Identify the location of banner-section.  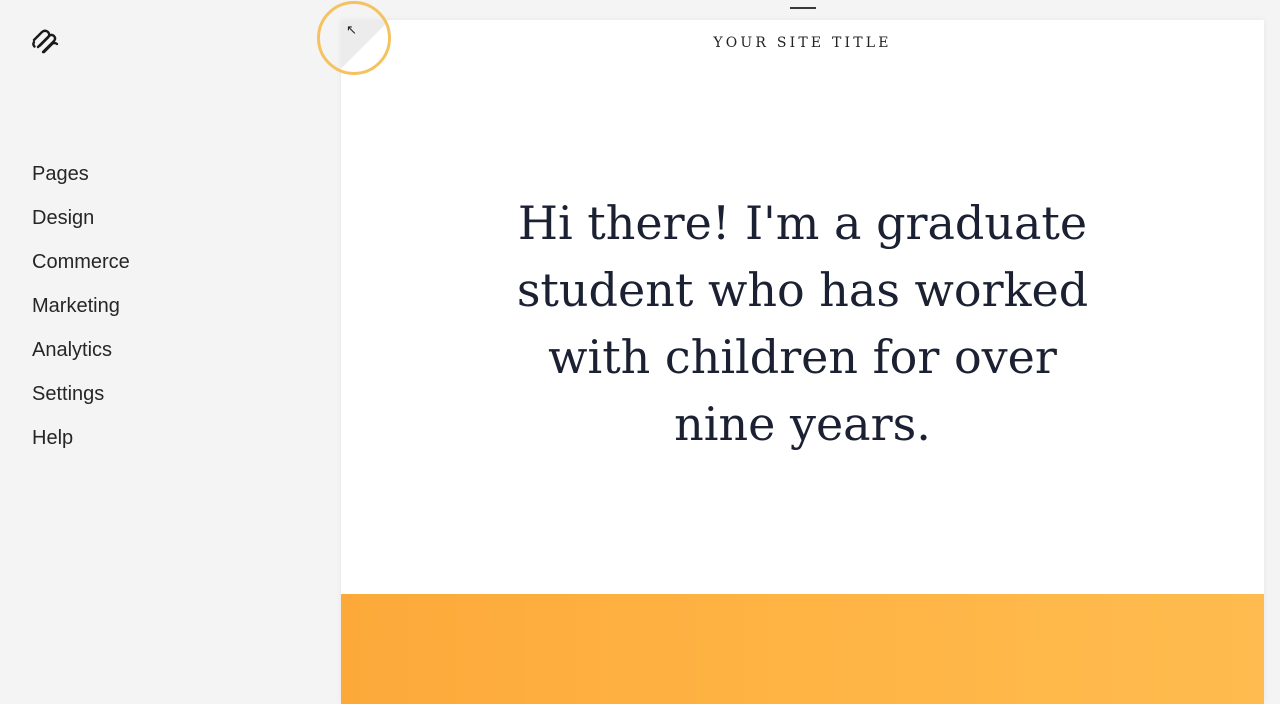
(802, 649).